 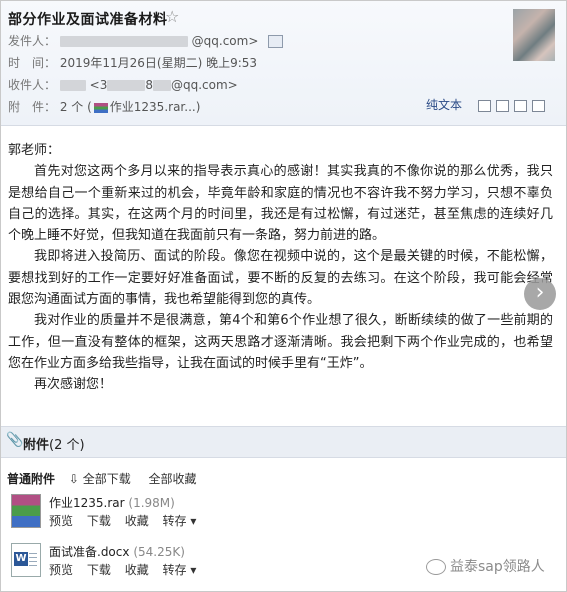 I want to click on mail-subject: 部分作业及面试准备材料, so click(x=88, y=20).